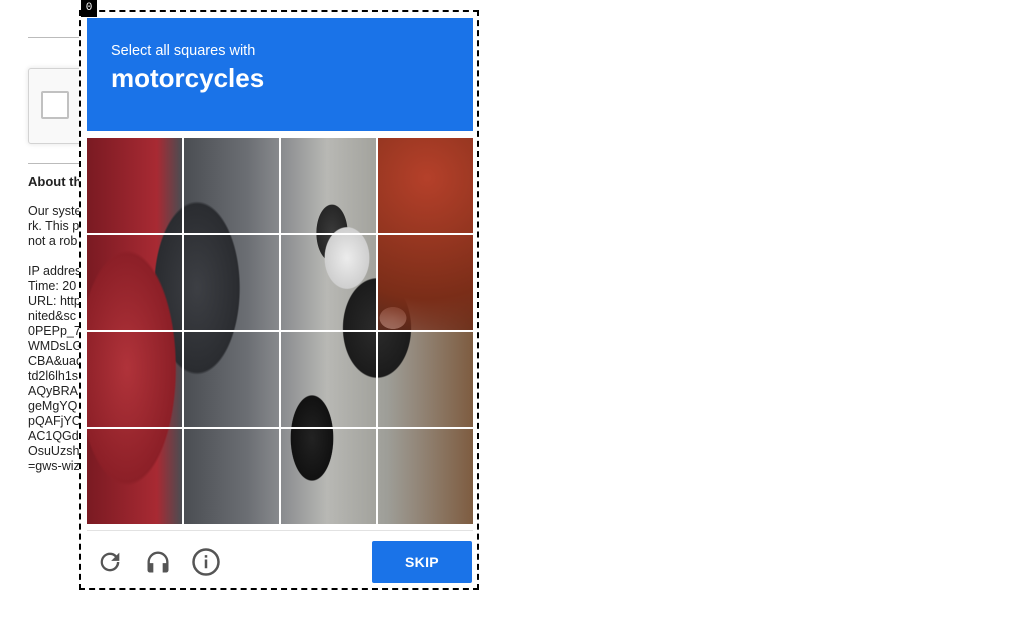  I want to click on challenge-header: Select all squares with motorcycles, so click(280, 74).